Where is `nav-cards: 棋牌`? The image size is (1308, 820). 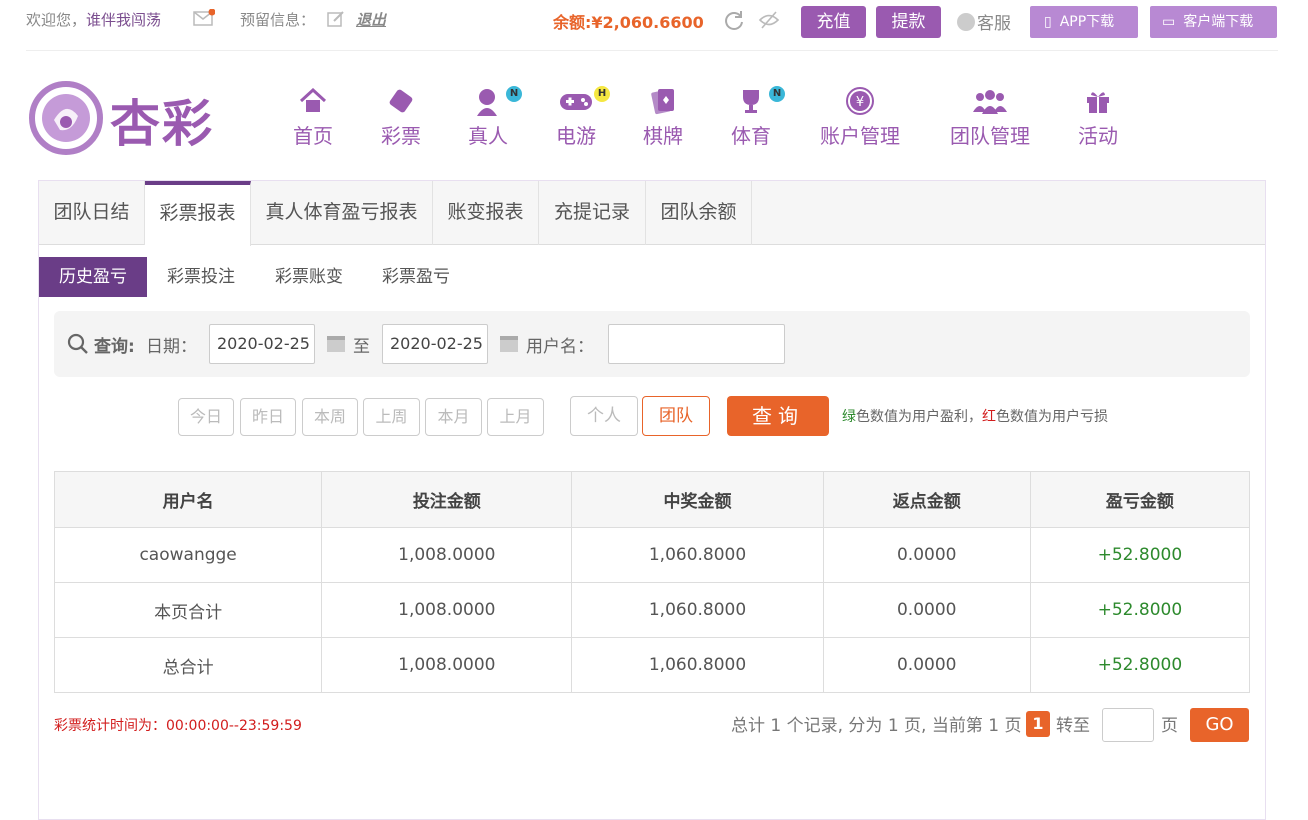
nav-cards: 棋牌 is located at coordinates (663, 117).